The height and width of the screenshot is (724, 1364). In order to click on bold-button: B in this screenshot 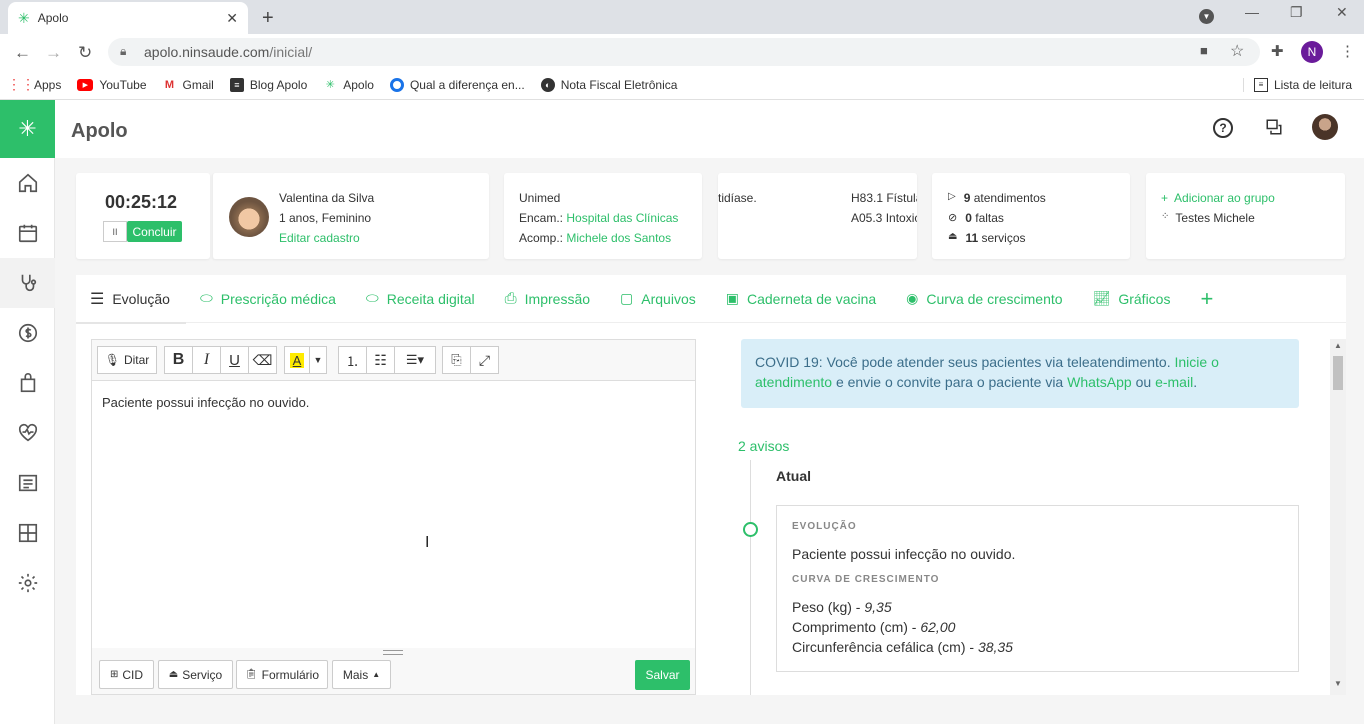, I will do `click(178, 360)`.